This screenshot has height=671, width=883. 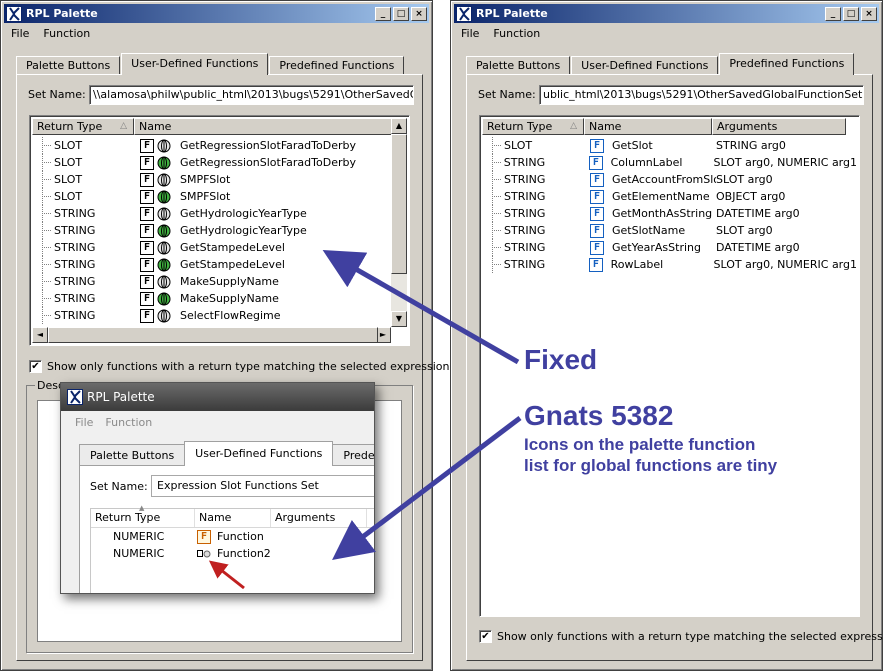 I want to click on set-name-label: Set Name:, so click(x=507, y=94).